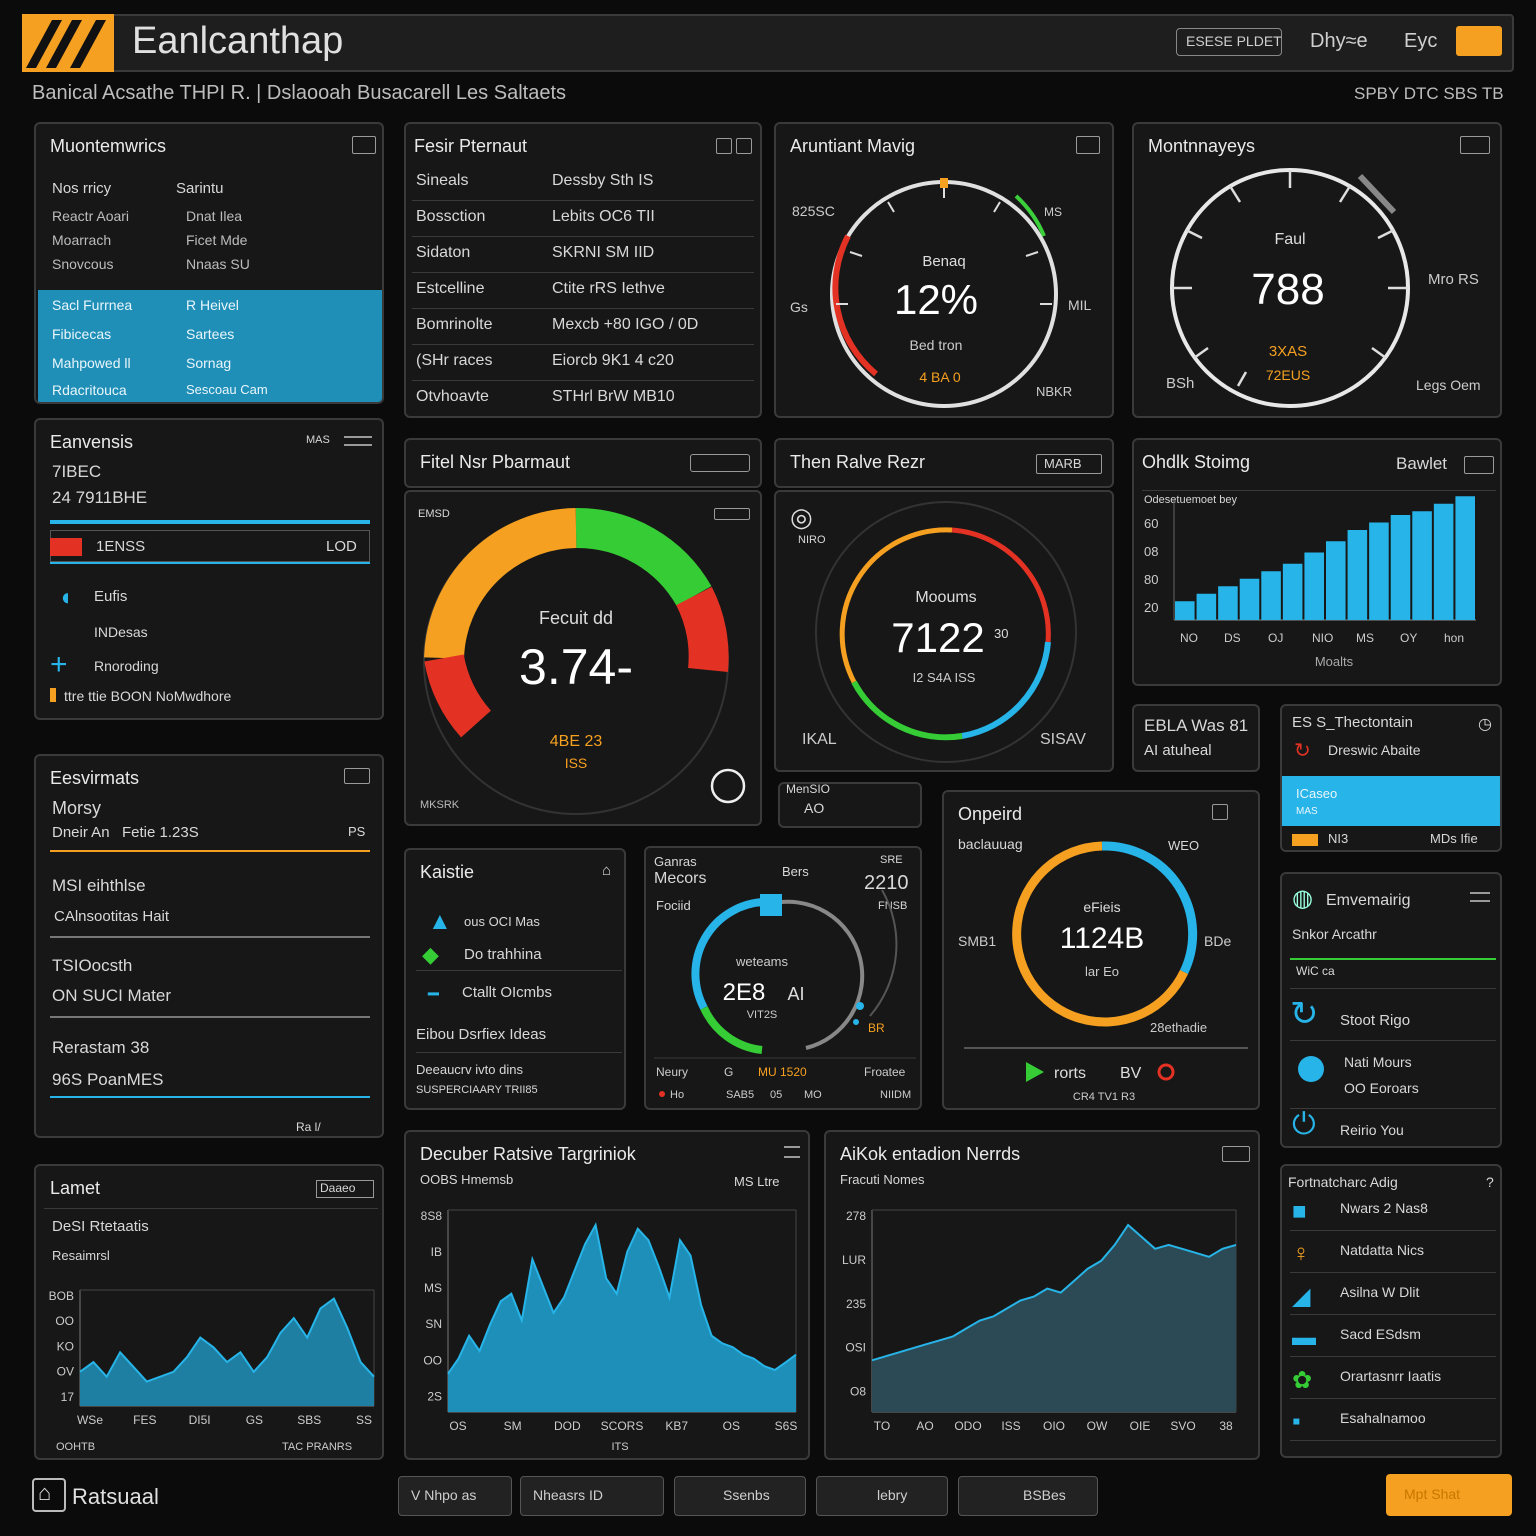 This screenshot has height=1536, width=1536. I want to click on highlight-row, so click(1391, 801).